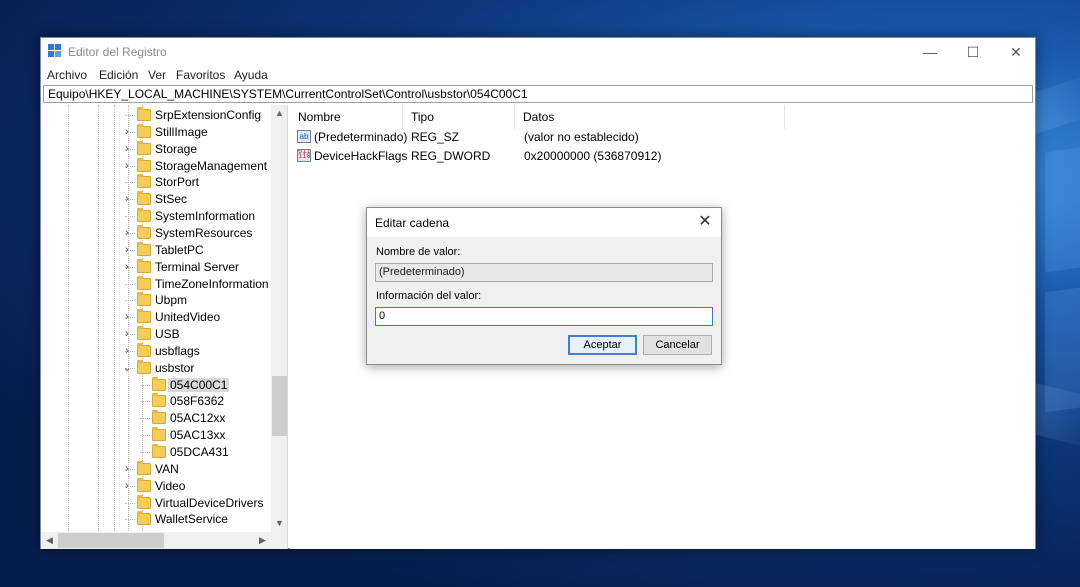  I want to click on tree-item-label: TabletPC, so click(179, 249).